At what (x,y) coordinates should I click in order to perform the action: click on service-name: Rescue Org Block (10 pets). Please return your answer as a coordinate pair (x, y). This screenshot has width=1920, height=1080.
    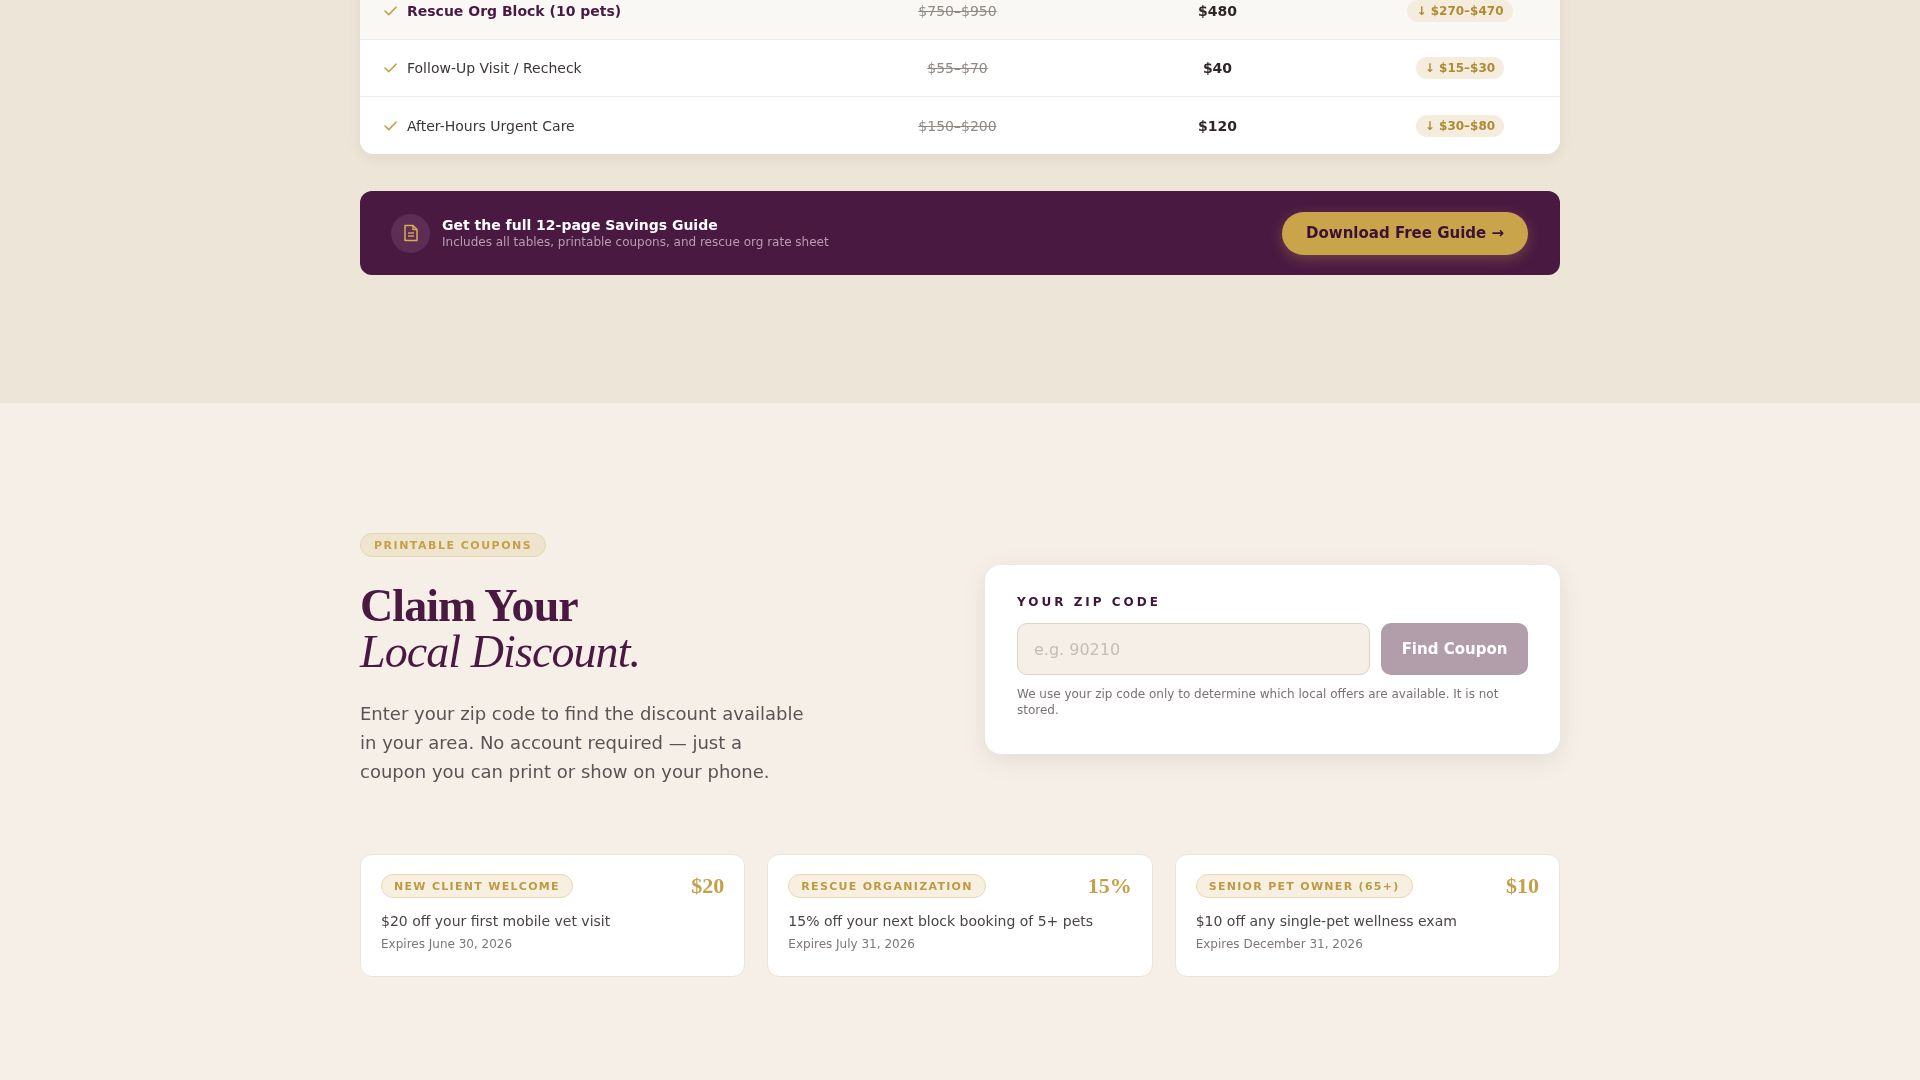
    Looking at the image, I should click on (514, 11).